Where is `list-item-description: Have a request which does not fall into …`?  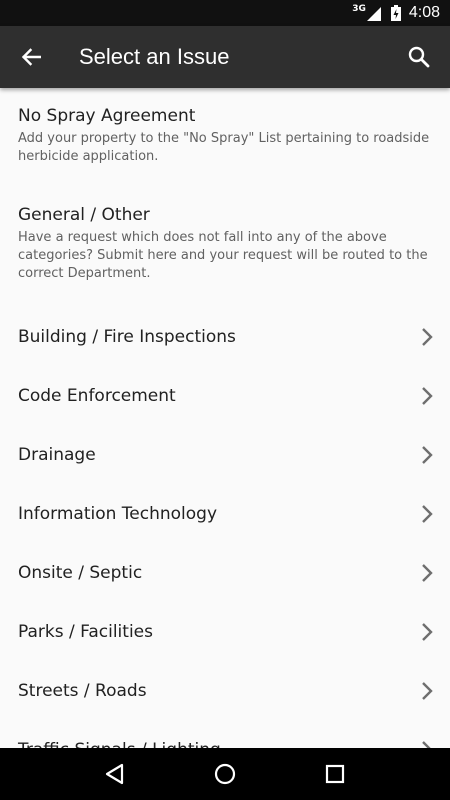
list-item-description: Have a request which does not fall into … is located at coordinates (223, 255).